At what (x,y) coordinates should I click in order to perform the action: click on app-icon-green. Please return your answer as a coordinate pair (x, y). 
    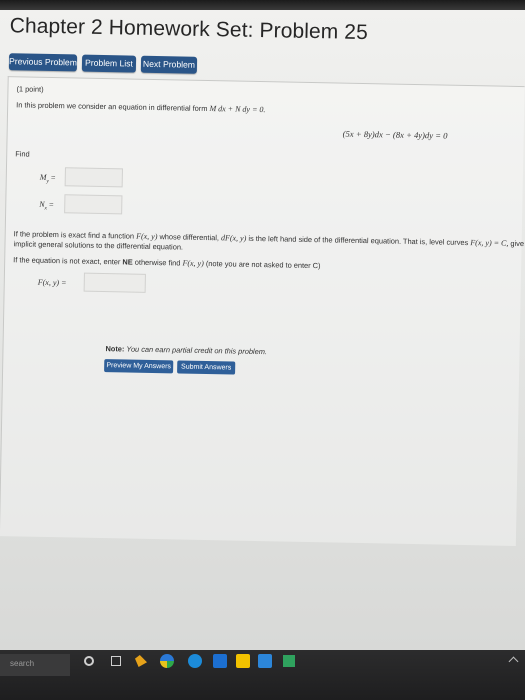
    Looking at the image, I should click on (289, 661).